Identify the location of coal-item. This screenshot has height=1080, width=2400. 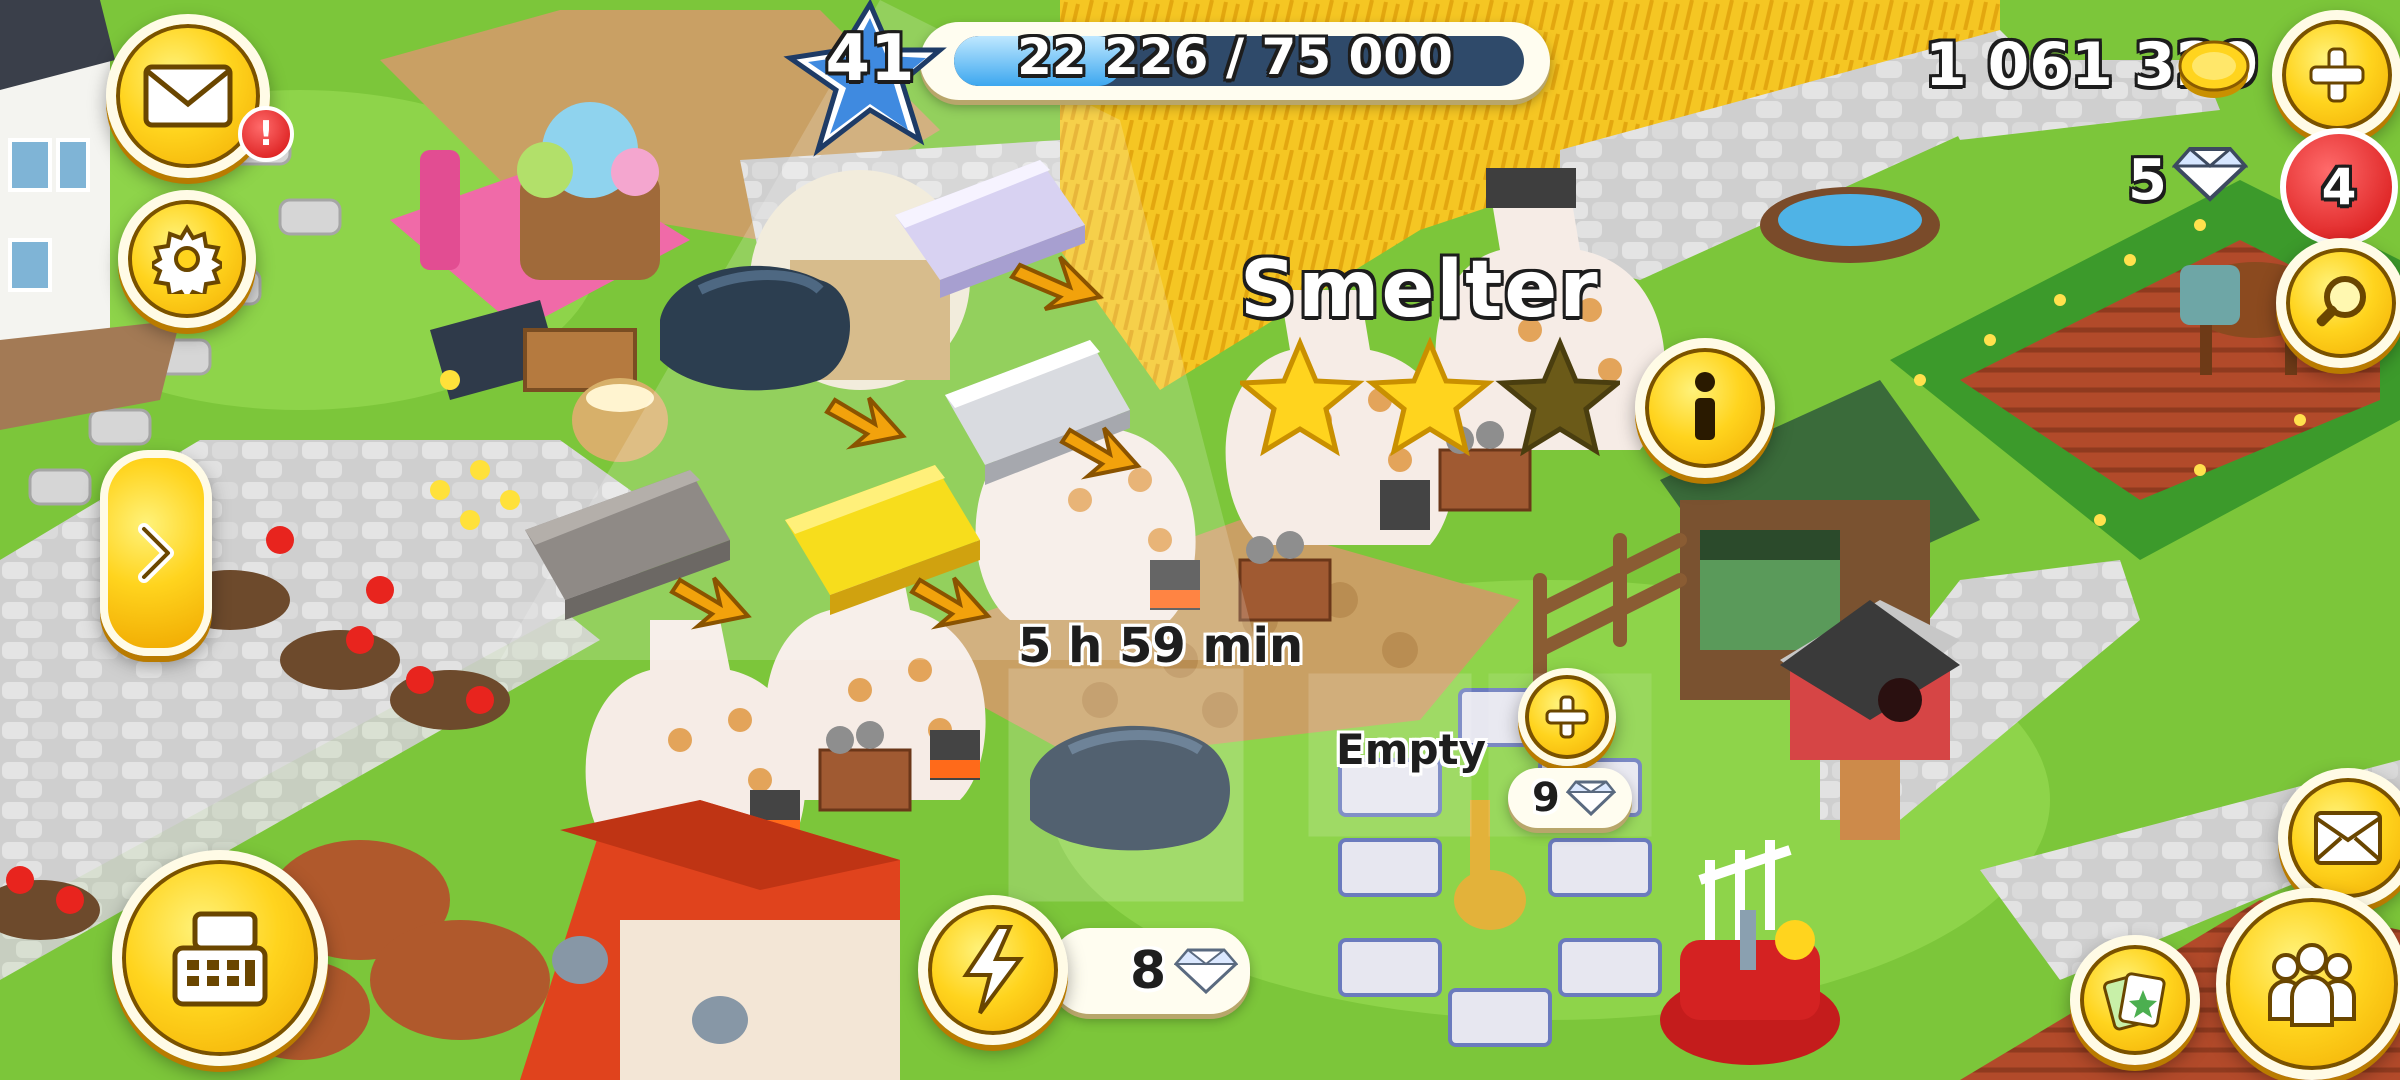
(755, 328).